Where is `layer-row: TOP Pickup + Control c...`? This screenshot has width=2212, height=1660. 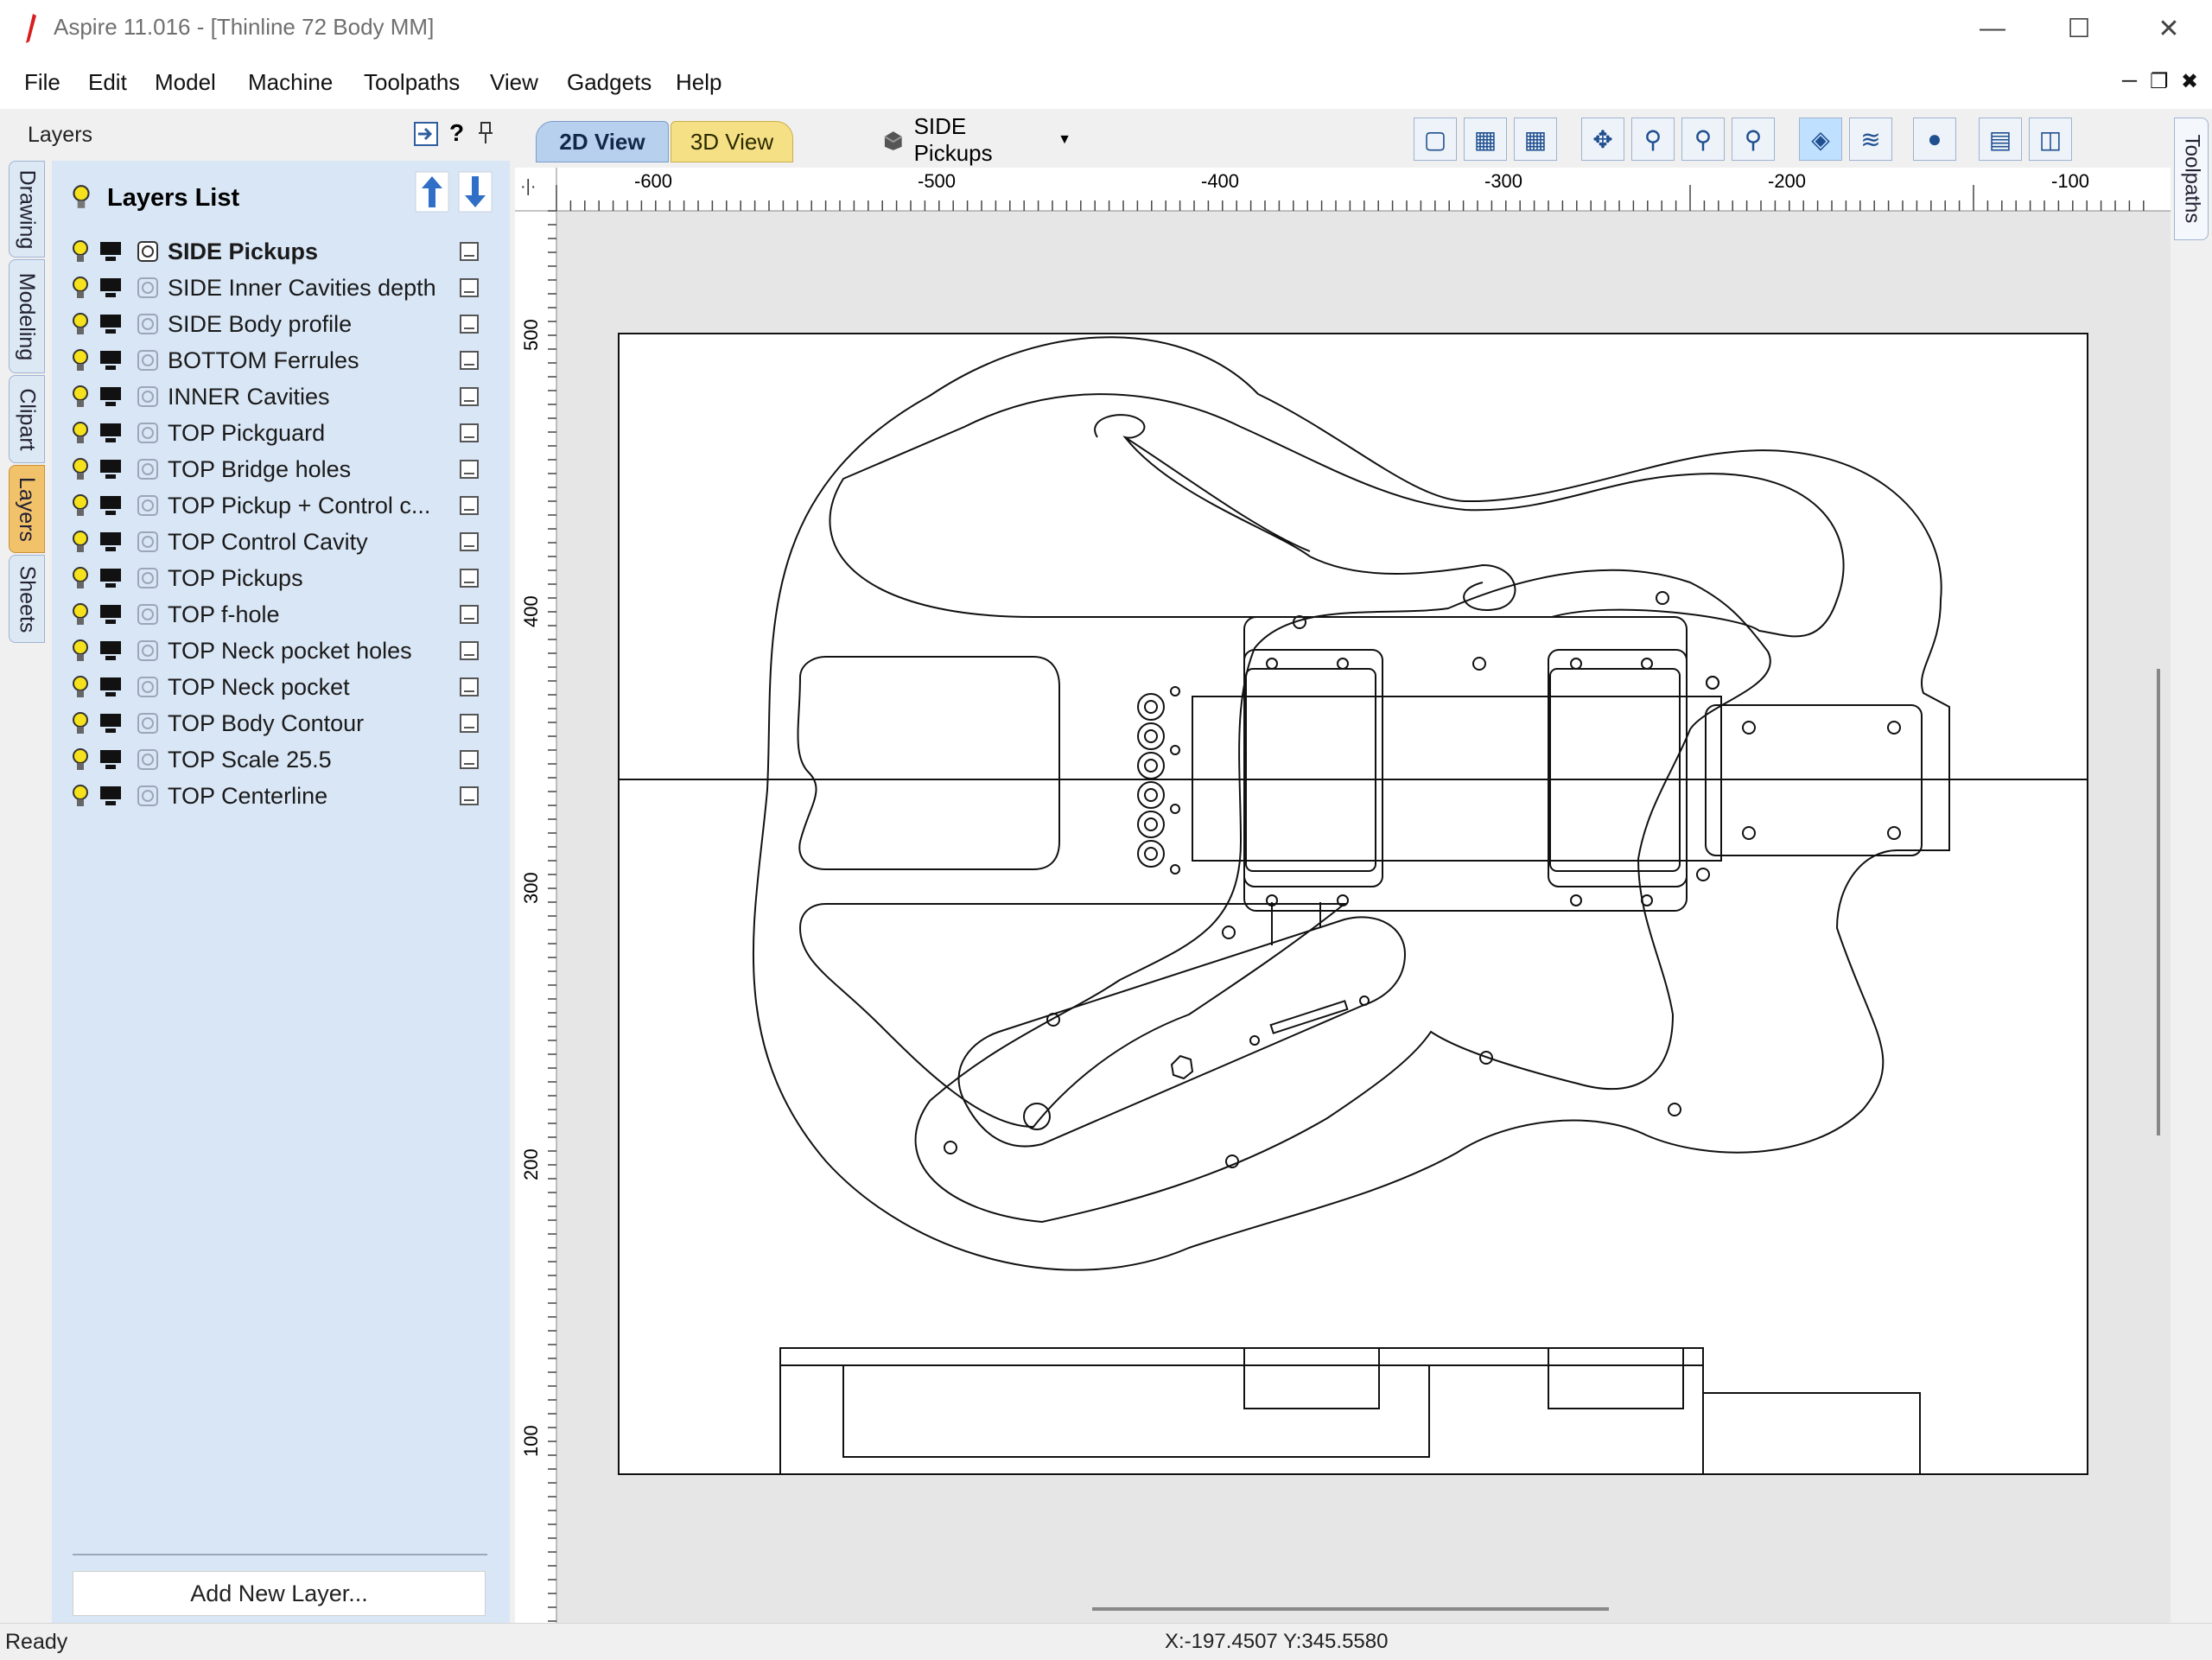
layer-row: TOP Pickup + Control c... is located at coordinates (281, 505).